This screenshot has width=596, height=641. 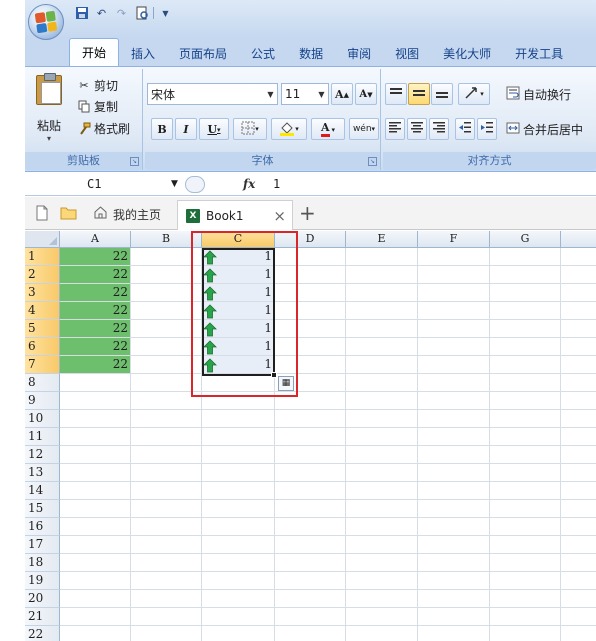 What do you see at coordinates (166, 383) in the screenshot?
I see `cell-b8` at bounding box center [166, 383].